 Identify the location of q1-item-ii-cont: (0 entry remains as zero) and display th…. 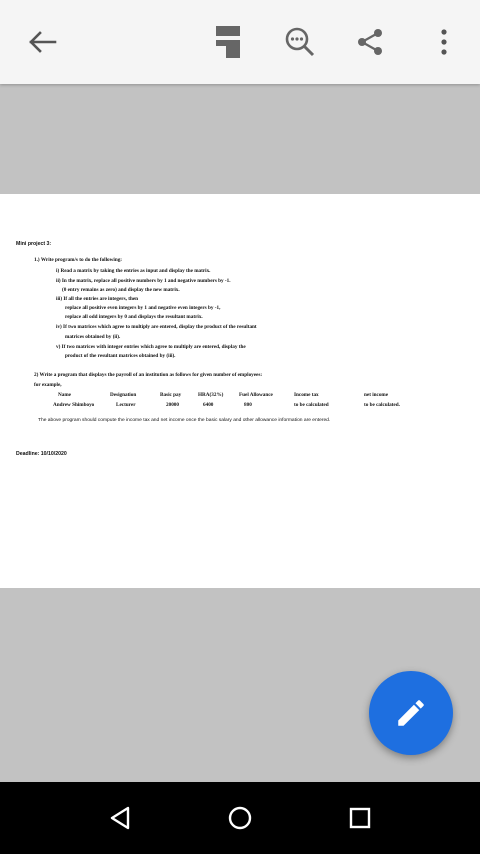
(121, 290).